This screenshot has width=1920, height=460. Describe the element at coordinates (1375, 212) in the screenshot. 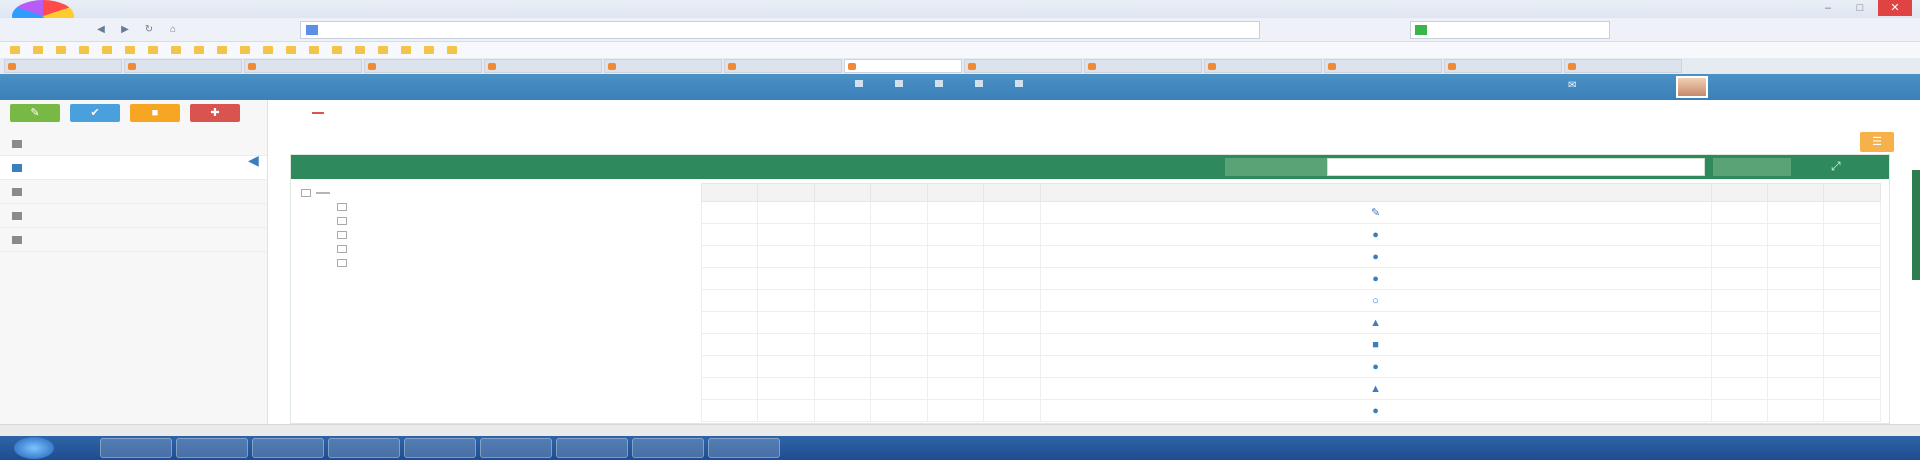

I see `row-status-icon: ✎` at that location.